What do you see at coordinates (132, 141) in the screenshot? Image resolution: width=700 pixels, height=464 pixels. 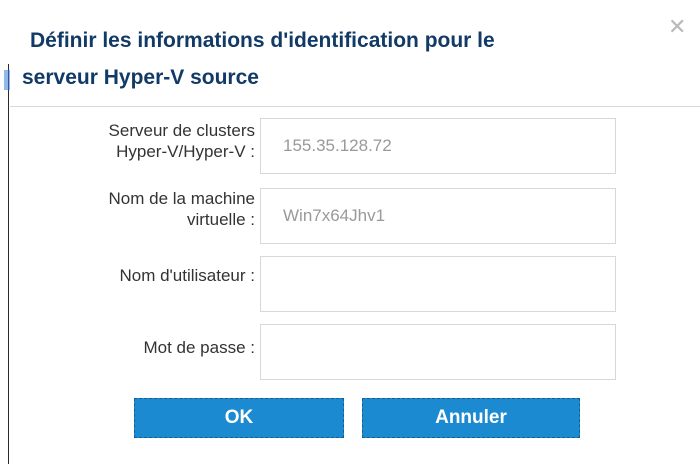 I see `field-label-cluster-server: Serveur de clusters Hyper-V/Hyper-V :` at bounding box center [132, 141].